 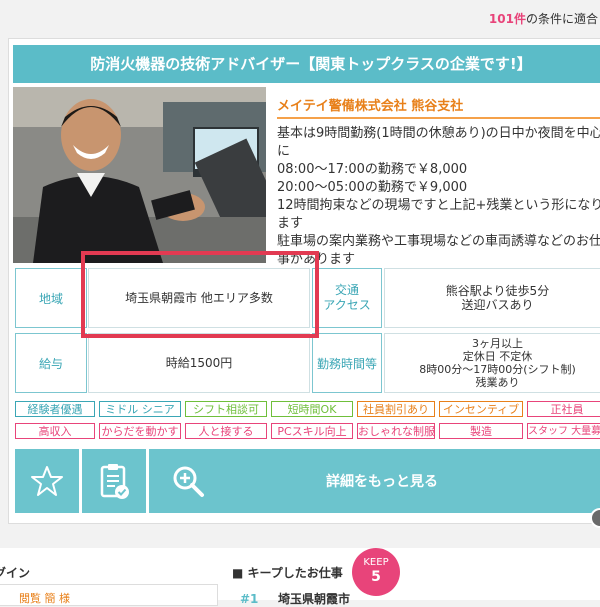 What do you see at coordinates (595, 518) in the screenshot?
I see `scroll-indicator` at bounding box center [595, 518].